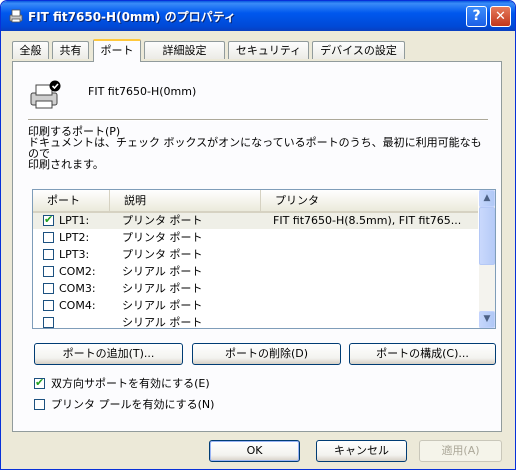 The height and width of the screenshot is (470, 516). What do you see at coordinates (476, 16) in the screenshot?
I see `help-button: ?` at bounding box center [476, 16].